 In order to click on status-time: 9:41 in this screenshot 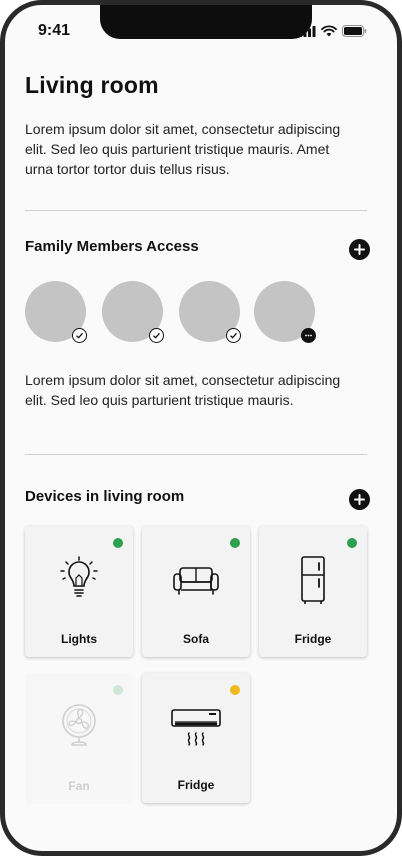, I will do `click(54, 30)`.